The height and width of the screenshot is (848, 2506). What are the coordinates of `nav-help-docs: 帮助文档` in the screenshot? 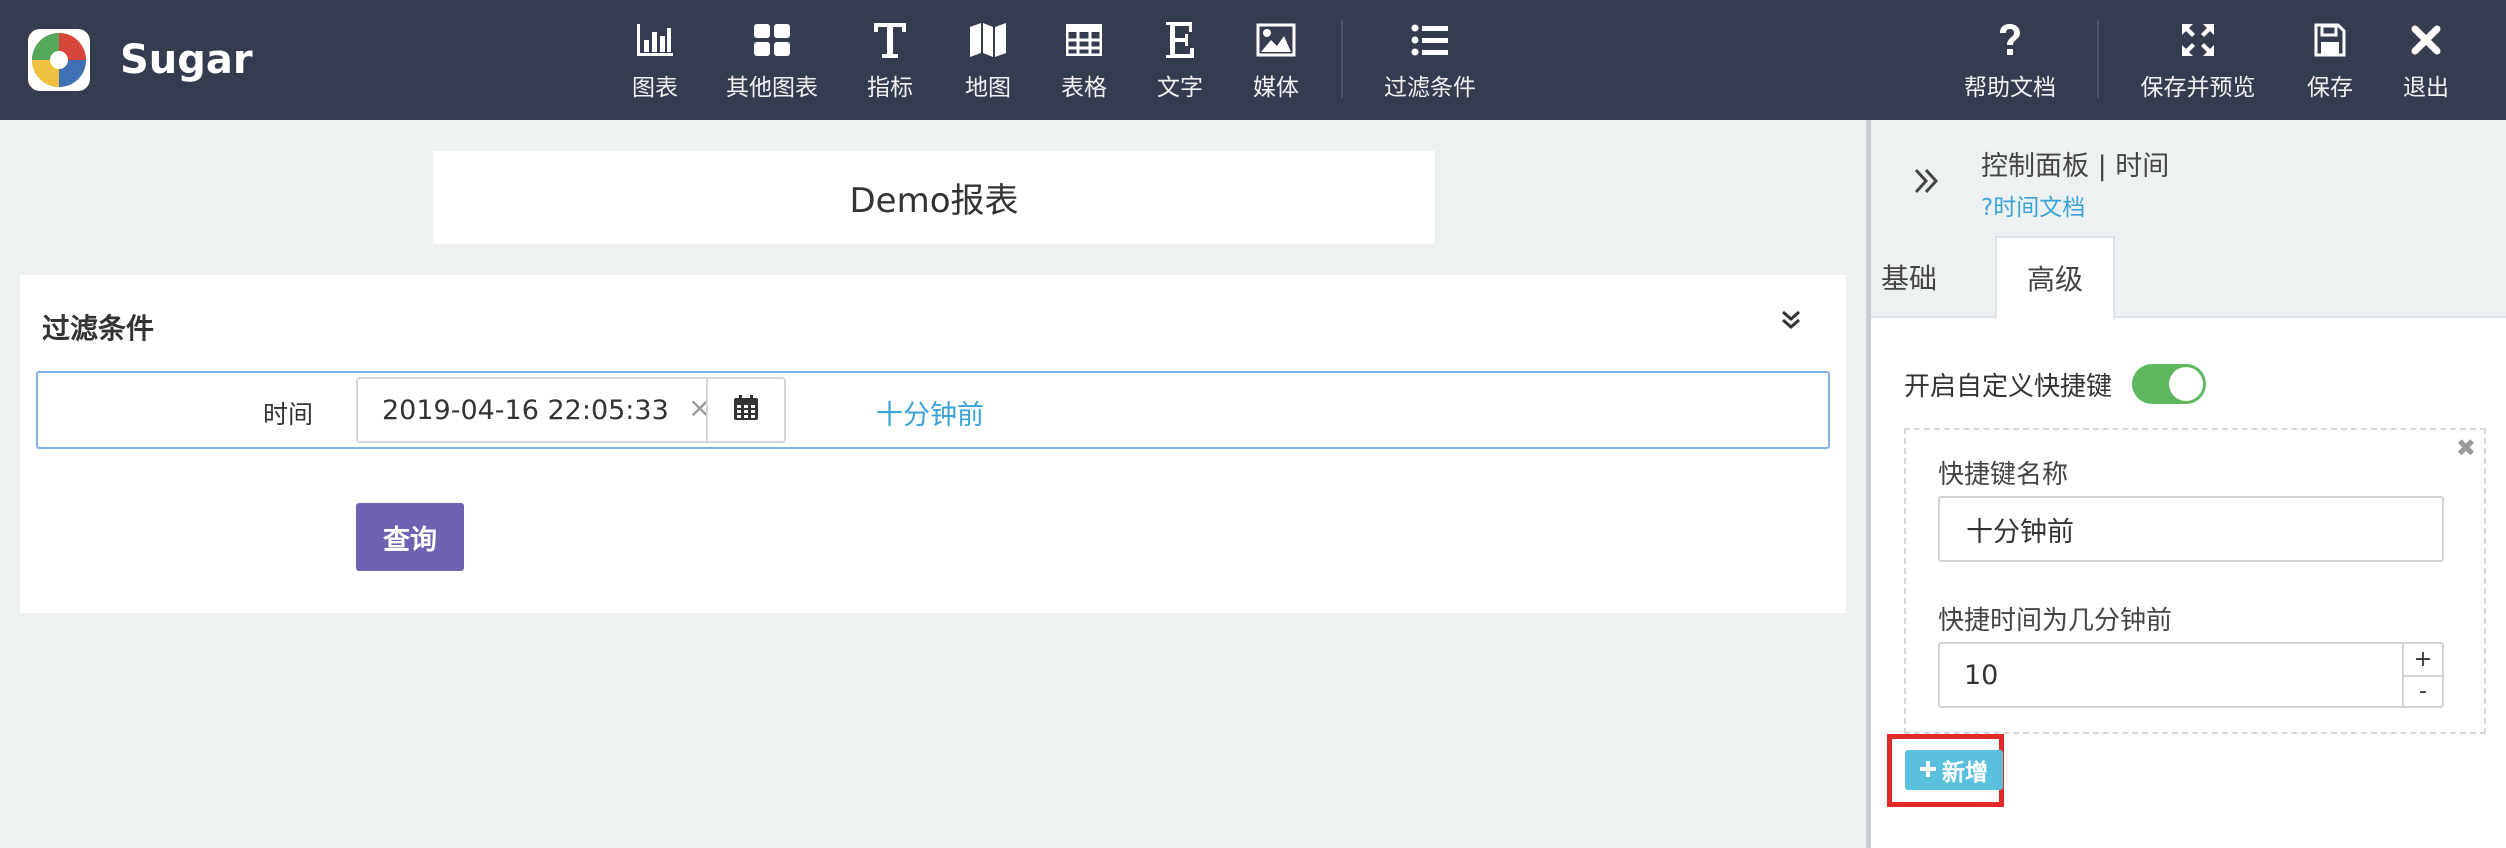 It's located at (2010, 61).